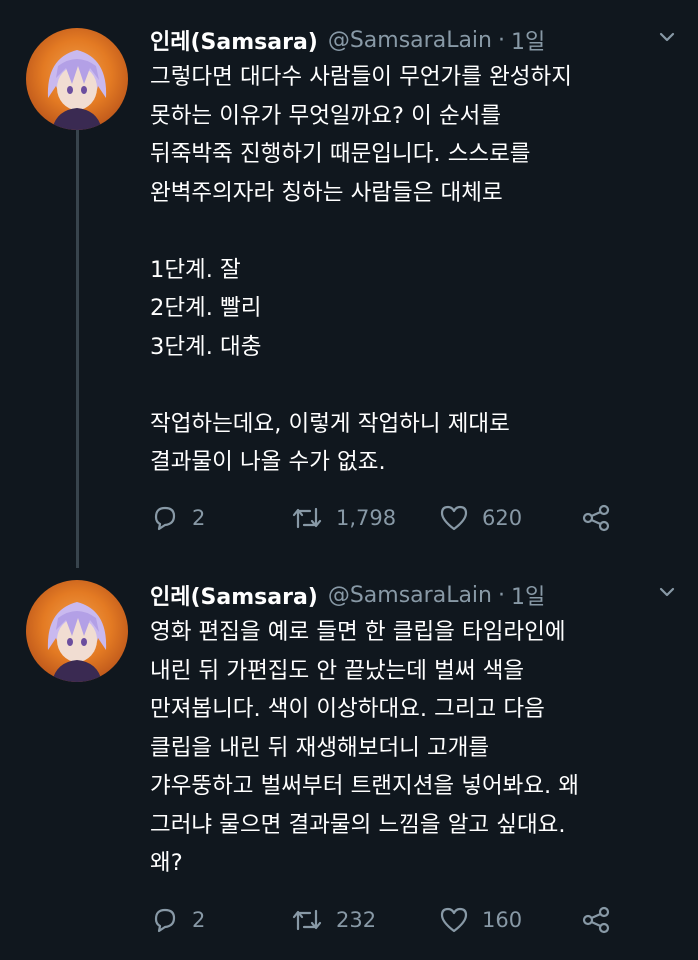 This screenshot has width=698, height=960. Describe the element at coordinates (330, 423) in the screenshot. I see `tweet-text-line: 작업하는데요, 이렇게 작업하니 제대로` at that location.